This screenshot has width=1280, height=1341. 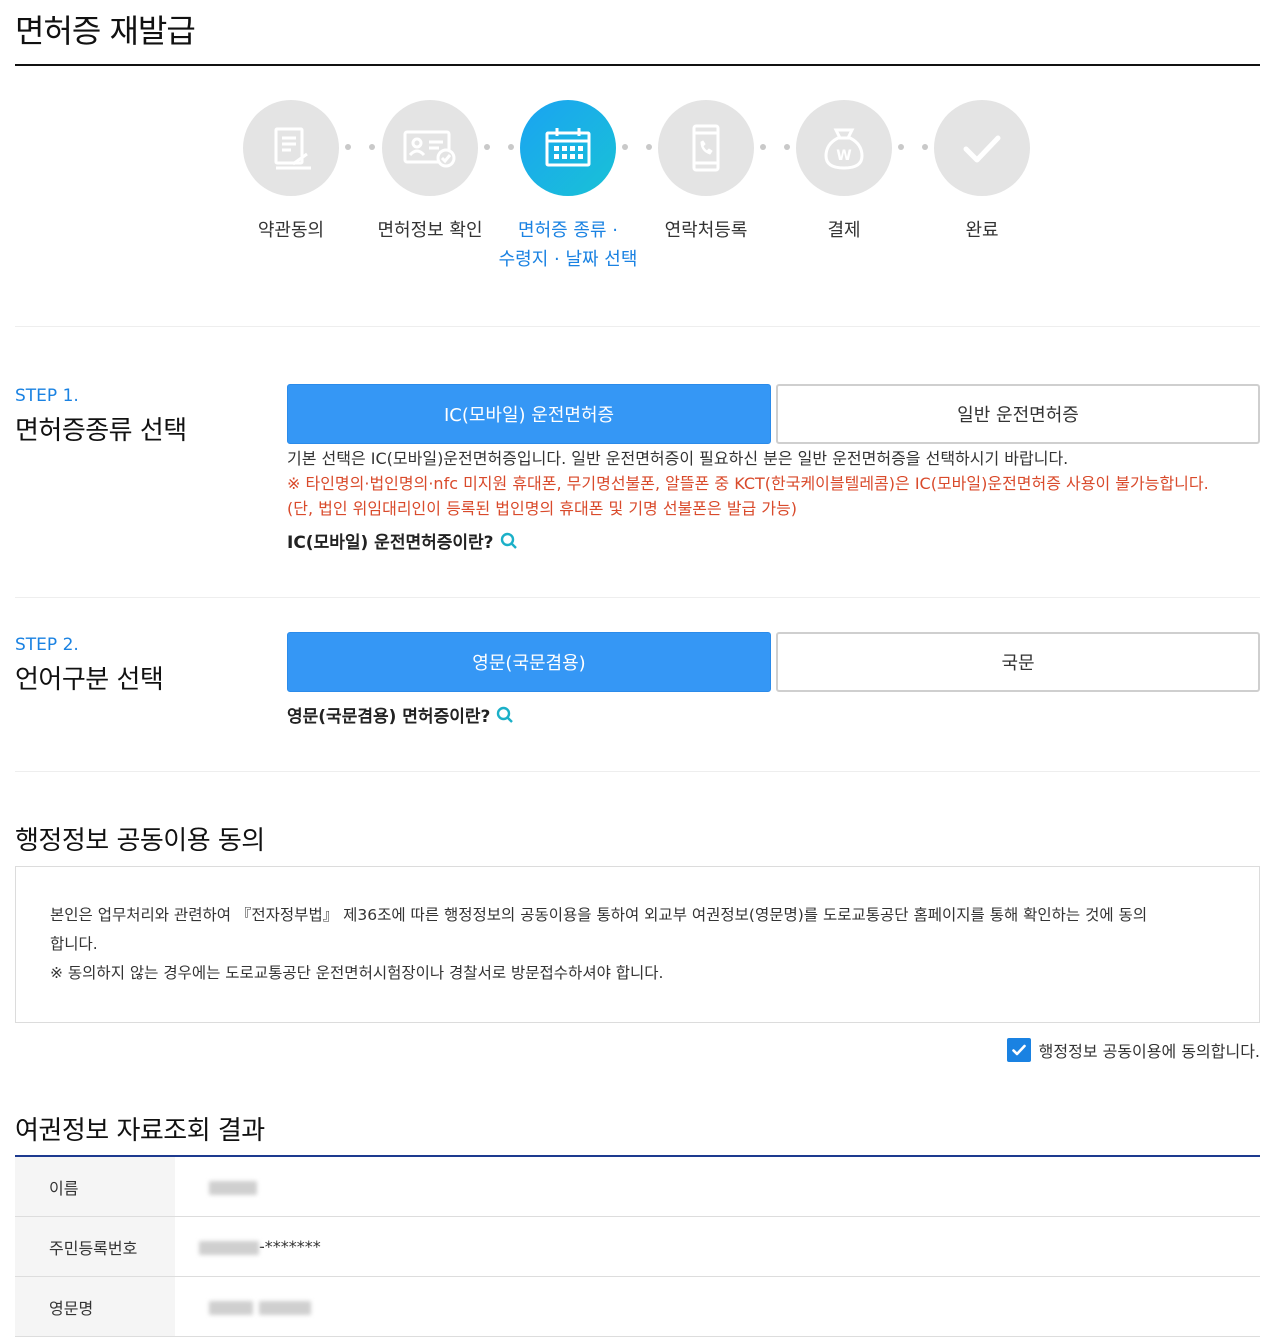 I want to click on consent-text-cont: 합니다., so click(x=74, y=944).